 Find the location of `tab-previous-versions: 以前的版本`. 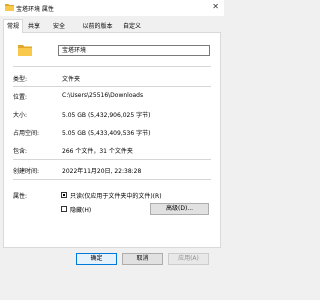

tab-previous-versions: 以前的版本 is located at coordinates (97, 27).